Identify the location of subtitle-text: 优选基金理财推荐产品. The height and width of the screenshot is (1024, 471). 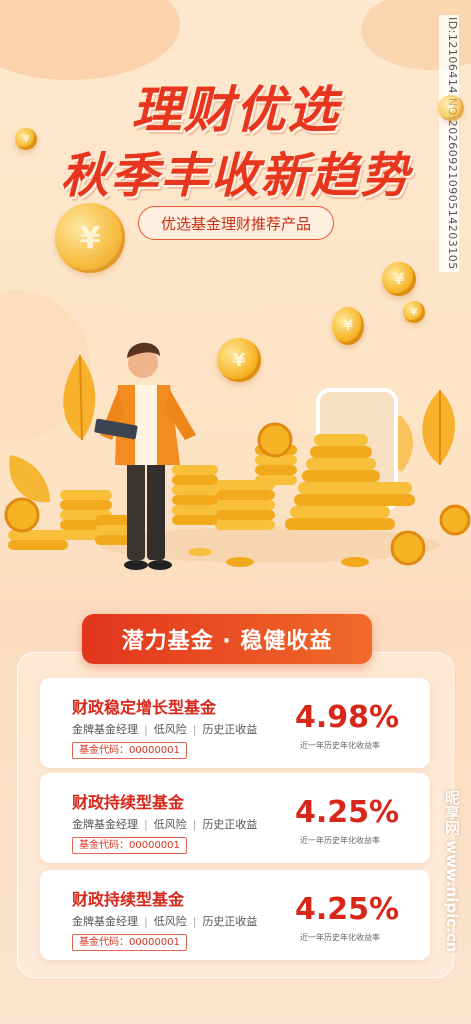
(235, 223).